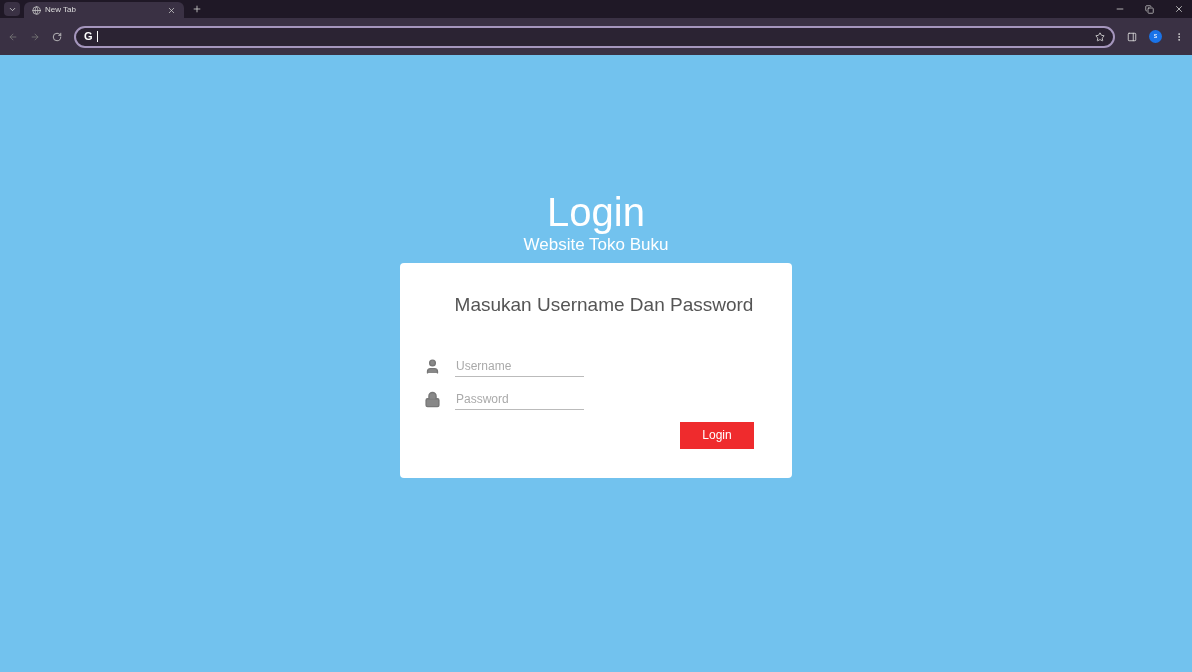 Image resolution: width=1192 pixels, height=672 pixels. I want to click on address-bar: G, so click(594, 36).